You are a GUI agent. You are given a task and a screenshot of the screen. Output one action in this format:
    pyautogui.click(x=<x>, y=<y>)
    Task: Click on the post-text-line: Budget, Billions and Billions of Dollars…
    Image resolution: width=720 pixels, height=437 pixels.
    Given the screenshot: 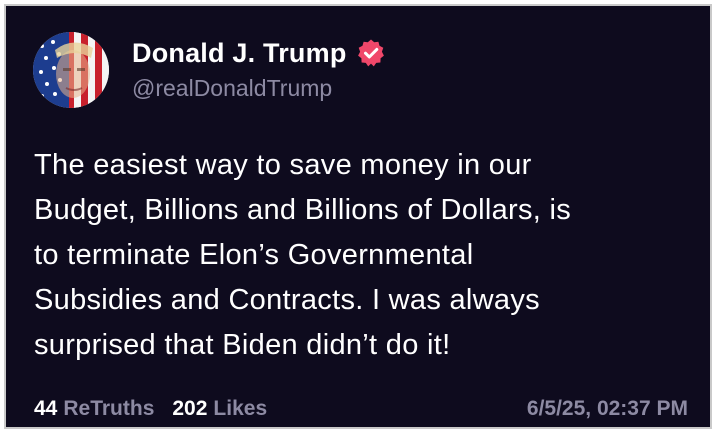 What is the action you would take?
    pyautogui.click(x=303, y=210)
    